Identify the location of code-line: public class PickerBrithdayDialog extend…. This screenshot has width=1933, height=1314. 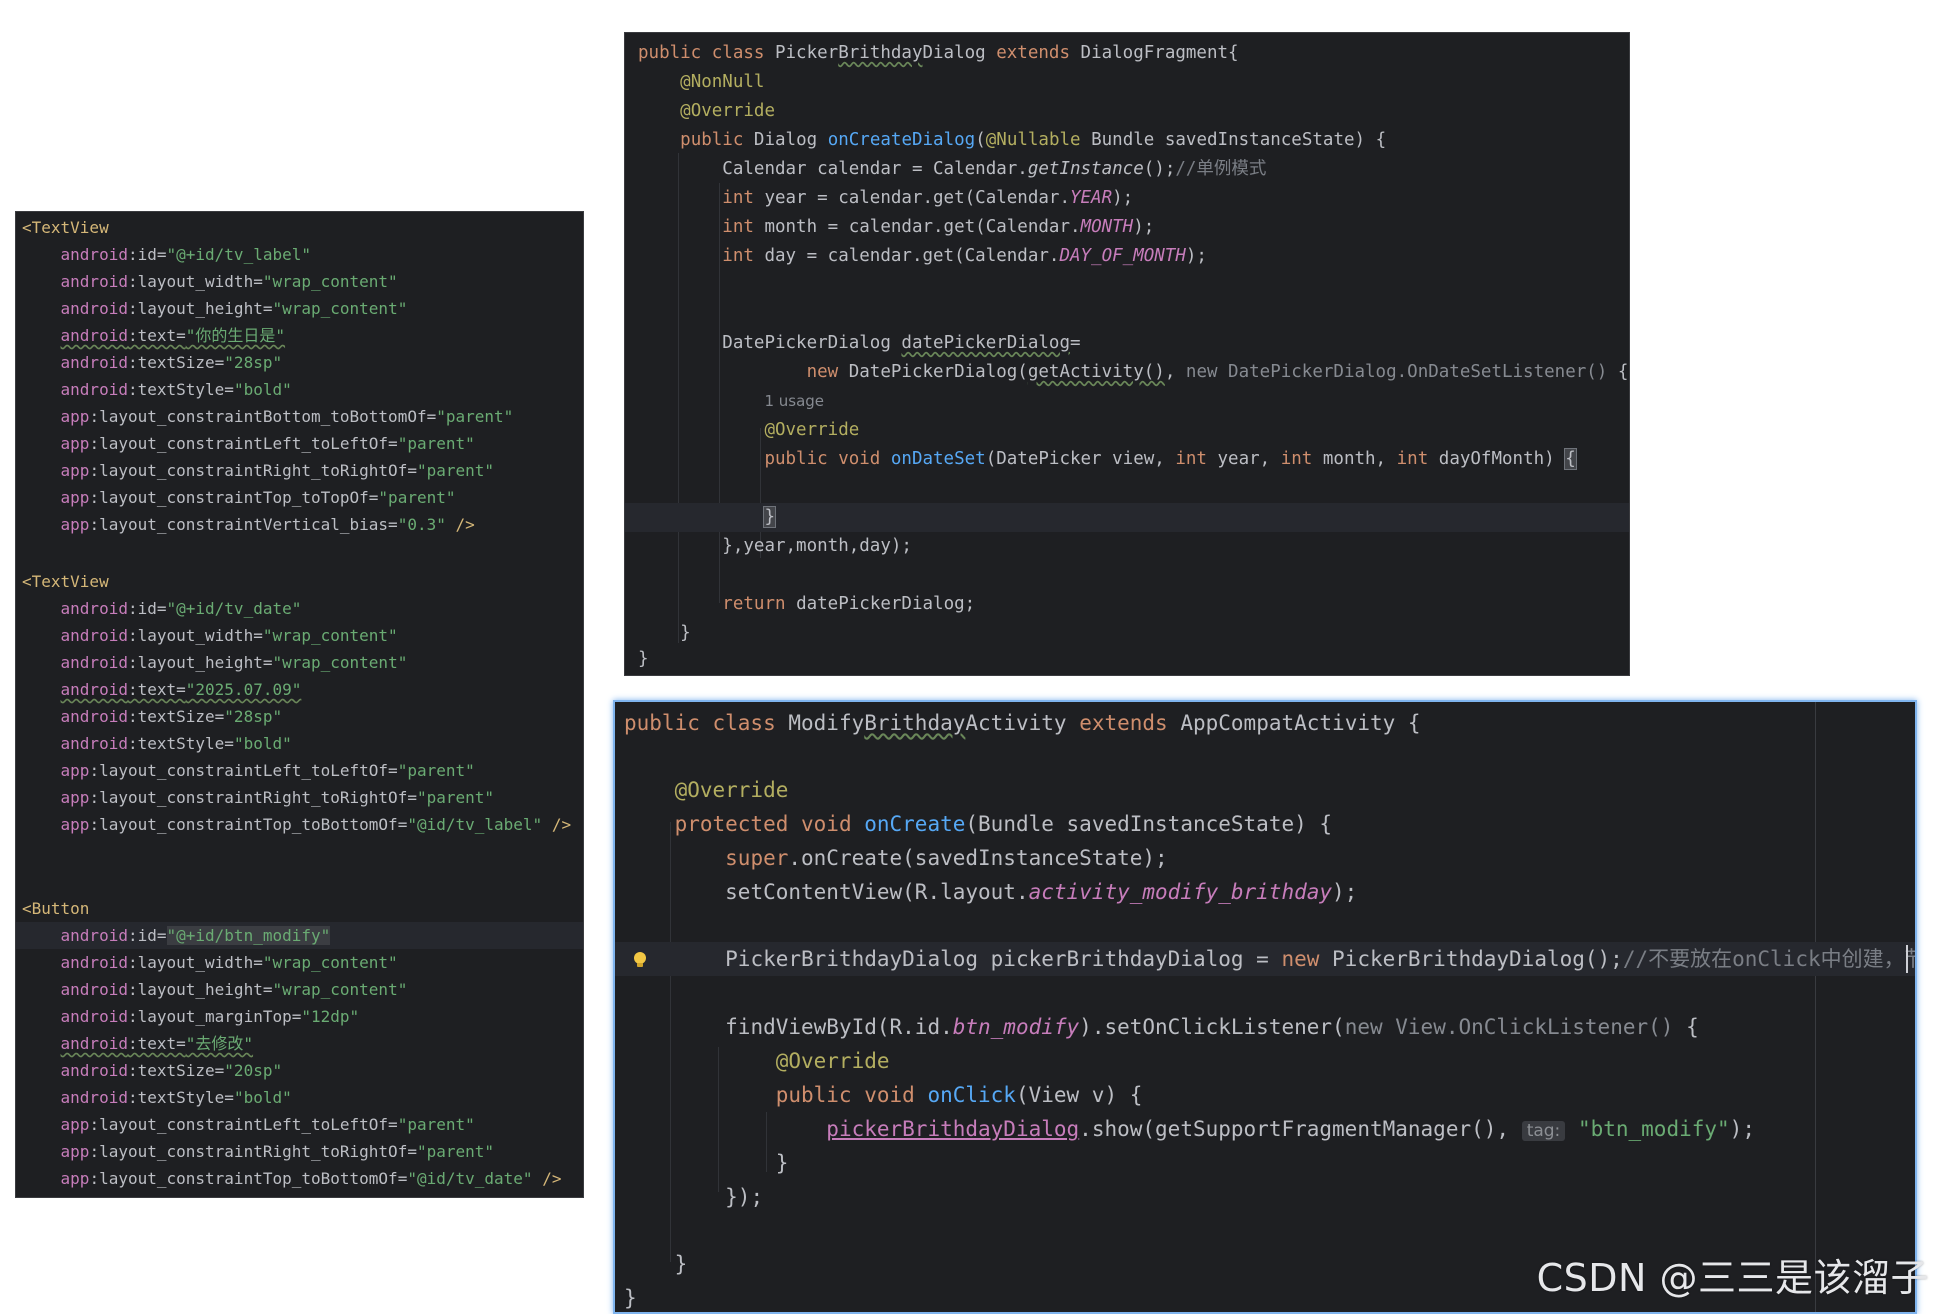
(938, 53).